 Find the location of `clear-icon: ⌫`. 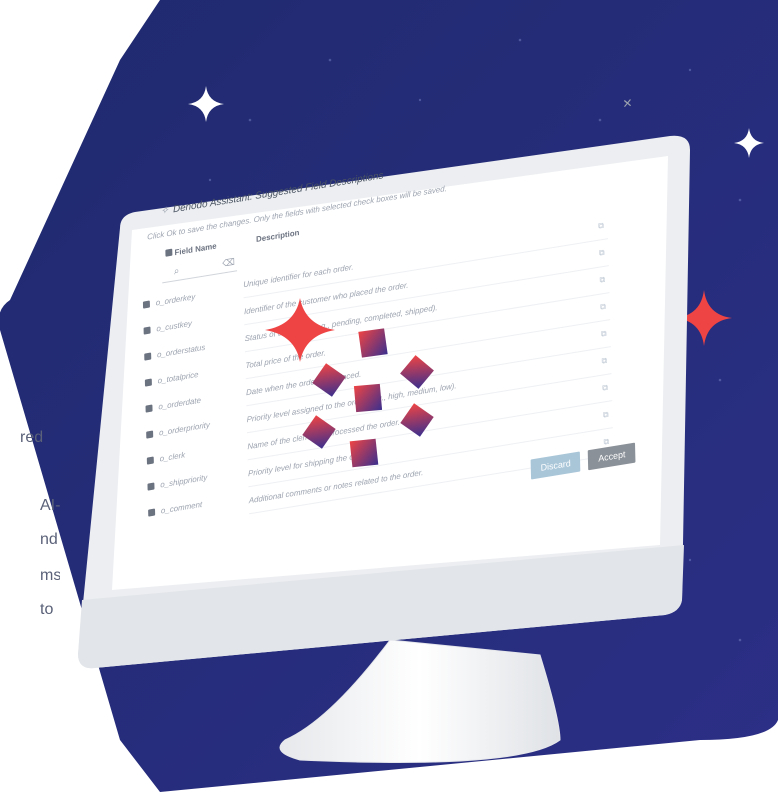

clear-icon: ⌫ is located at coordinates (228, 263).